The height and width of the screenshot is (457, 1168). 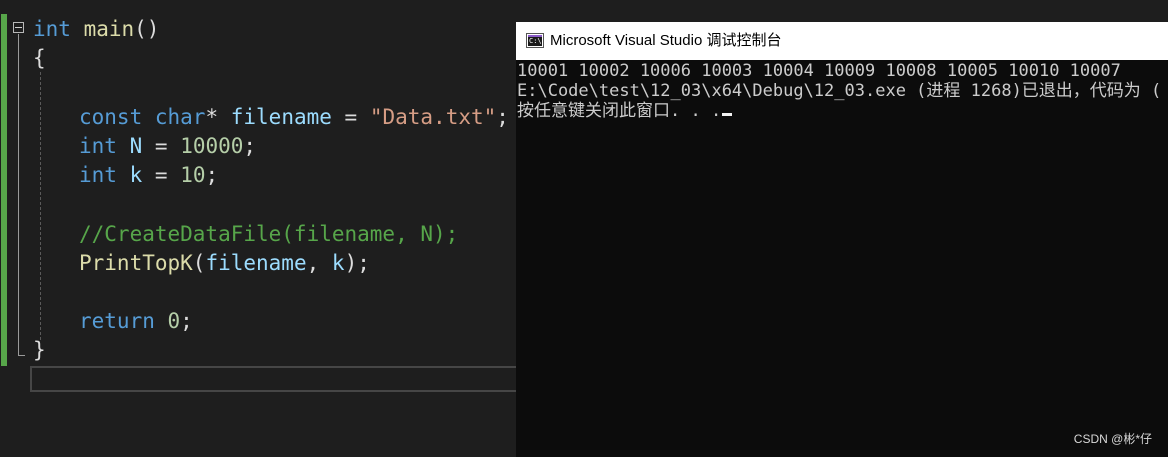 I want to click on function-call-token: PrintTopK, so click(x=136, y=263).